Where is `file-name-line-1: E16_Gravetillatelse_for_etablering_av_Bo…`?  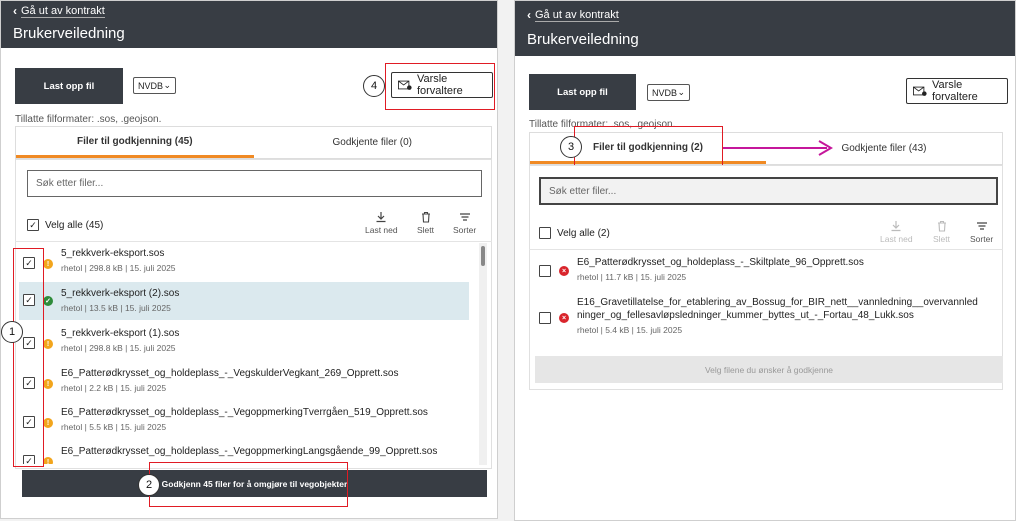
file-name-line-1: E16_Gravetillatelse_for_etablering_av_Bo… is located at coordinates (777, 302).